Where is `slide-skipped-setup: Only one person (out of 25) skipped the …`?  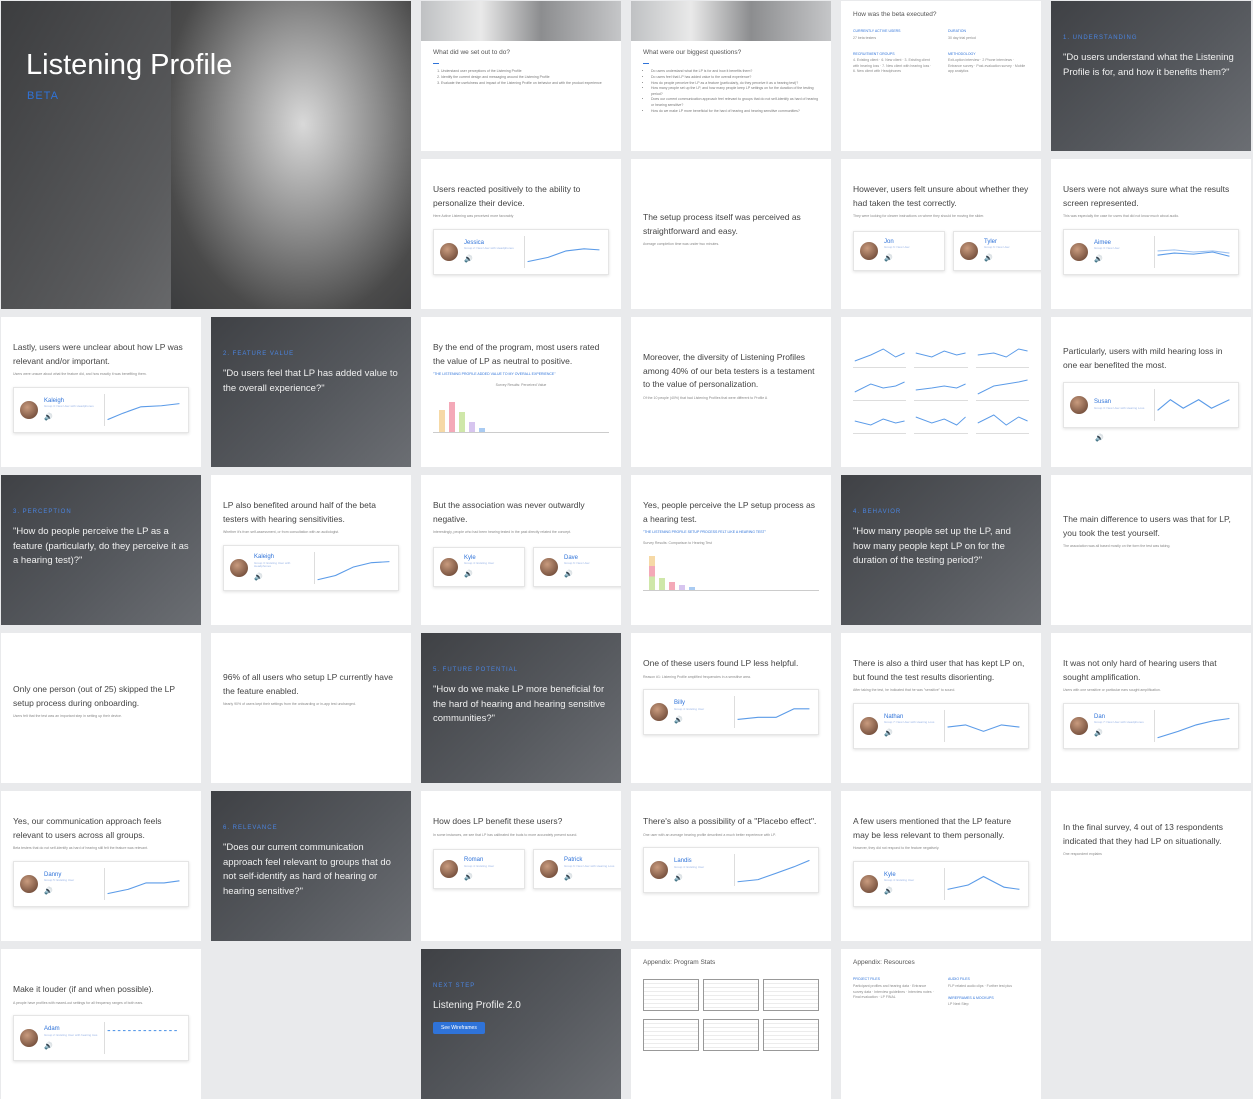 slide-skipped-setup: Only one person (out of 25) skipped the … is located at coordinates (101, 708).